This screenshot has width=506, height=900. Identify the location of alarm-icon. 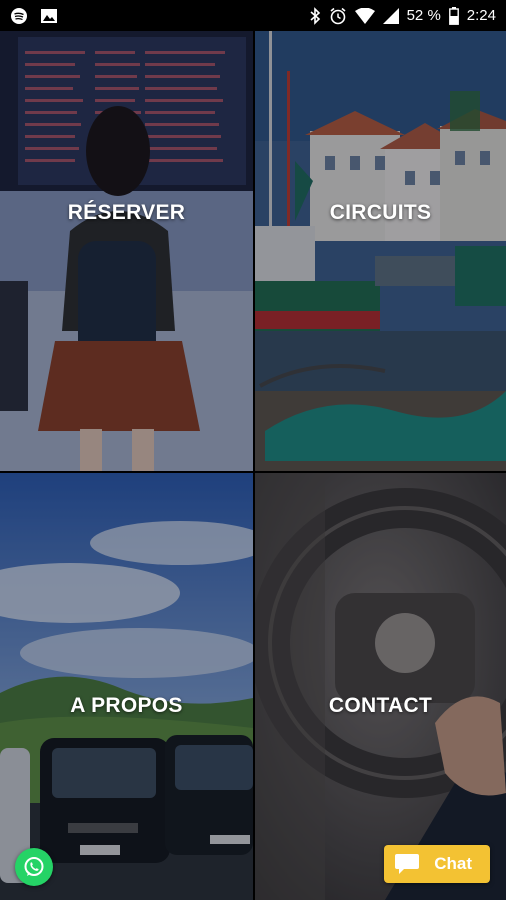
(338, 16).